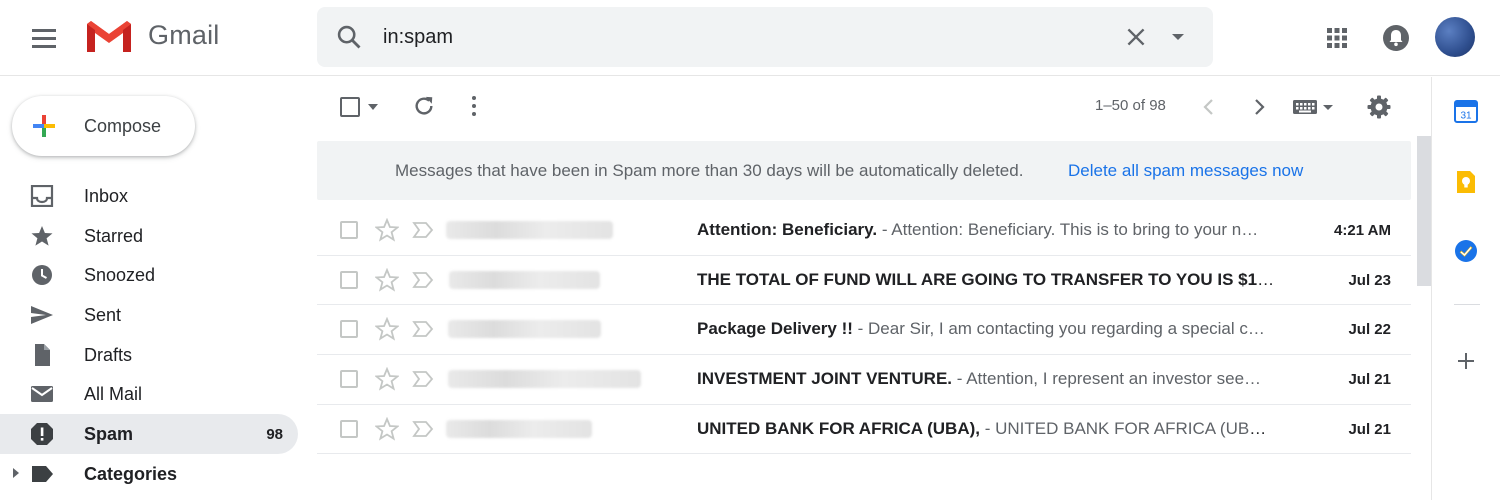 Image resolution: width=1500 pixels, height=500 pixels. I want to click on older-page-chevron-icon, so click(1259, 107).